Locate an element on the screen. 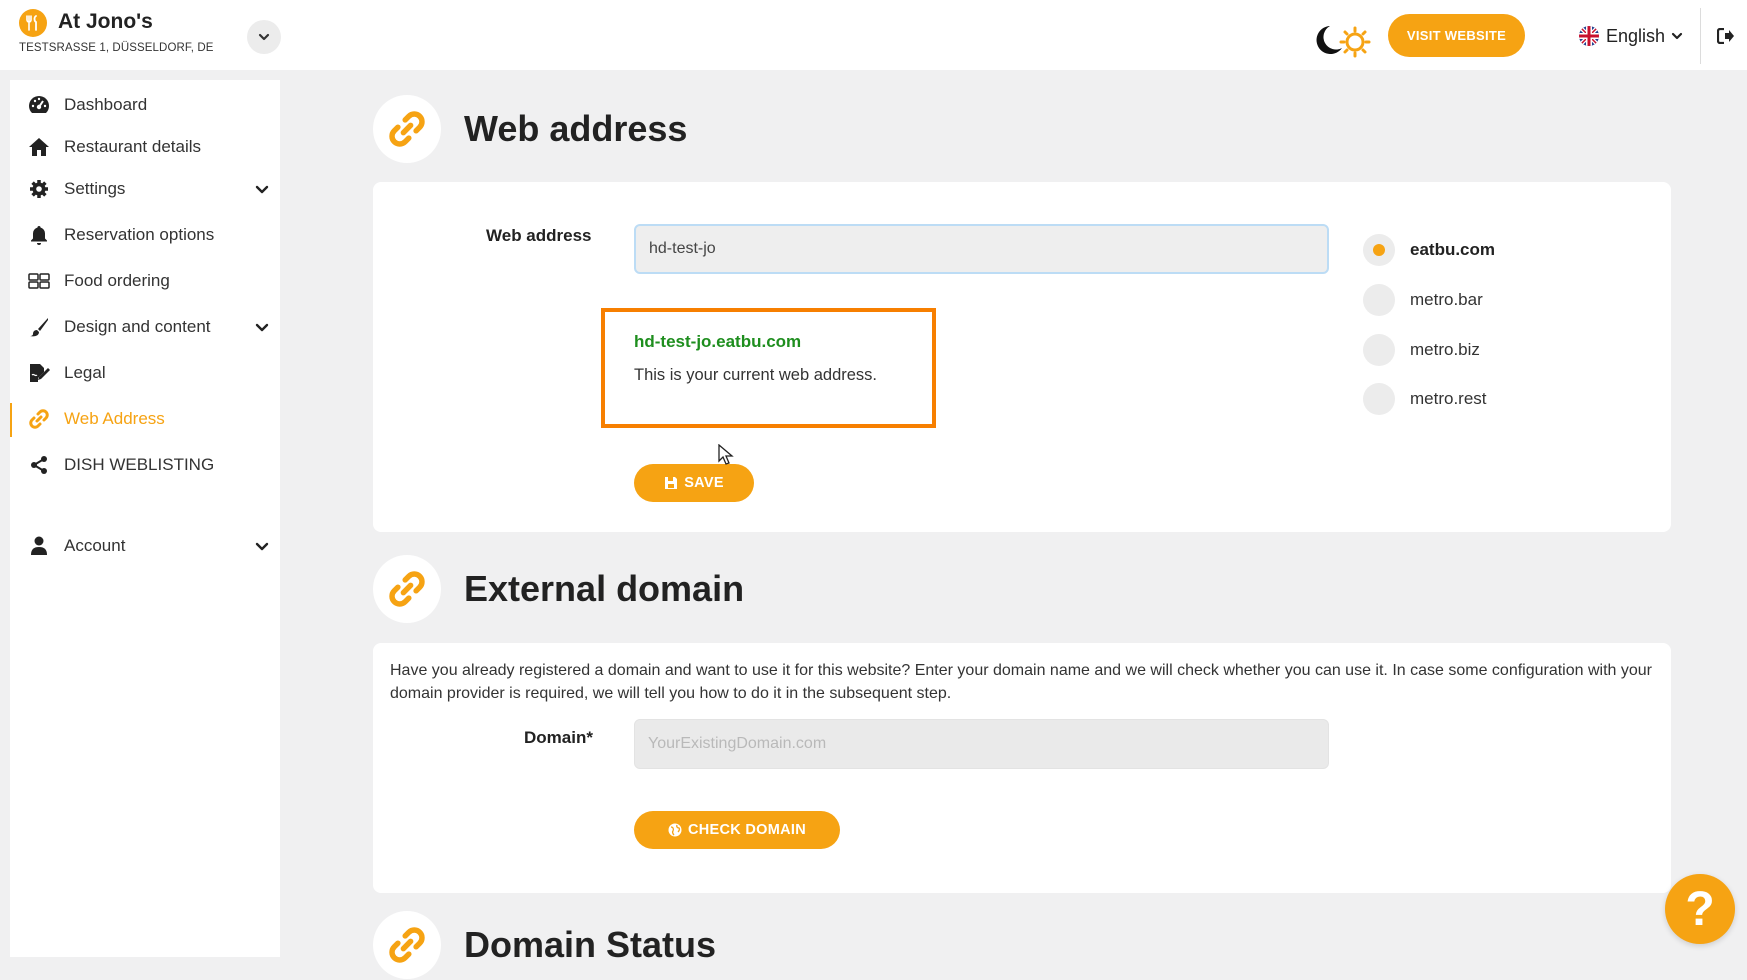 The width and height of the screenshot is (1747, 980). food-icon is located at coordinates (39, 281).